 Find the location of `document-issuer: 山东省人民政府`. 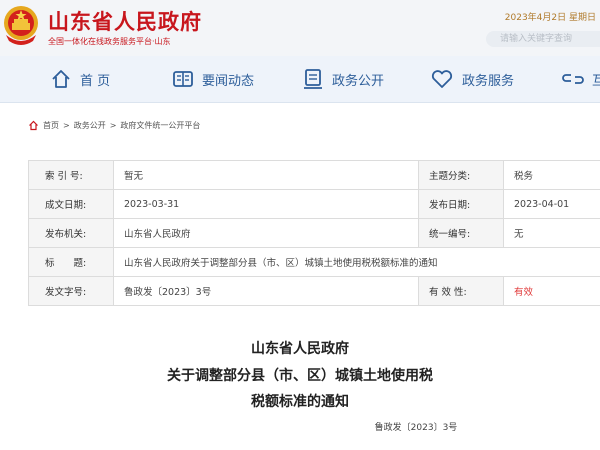

document-issuer: 山东省人民政府 is located at coordinates (300, 349).